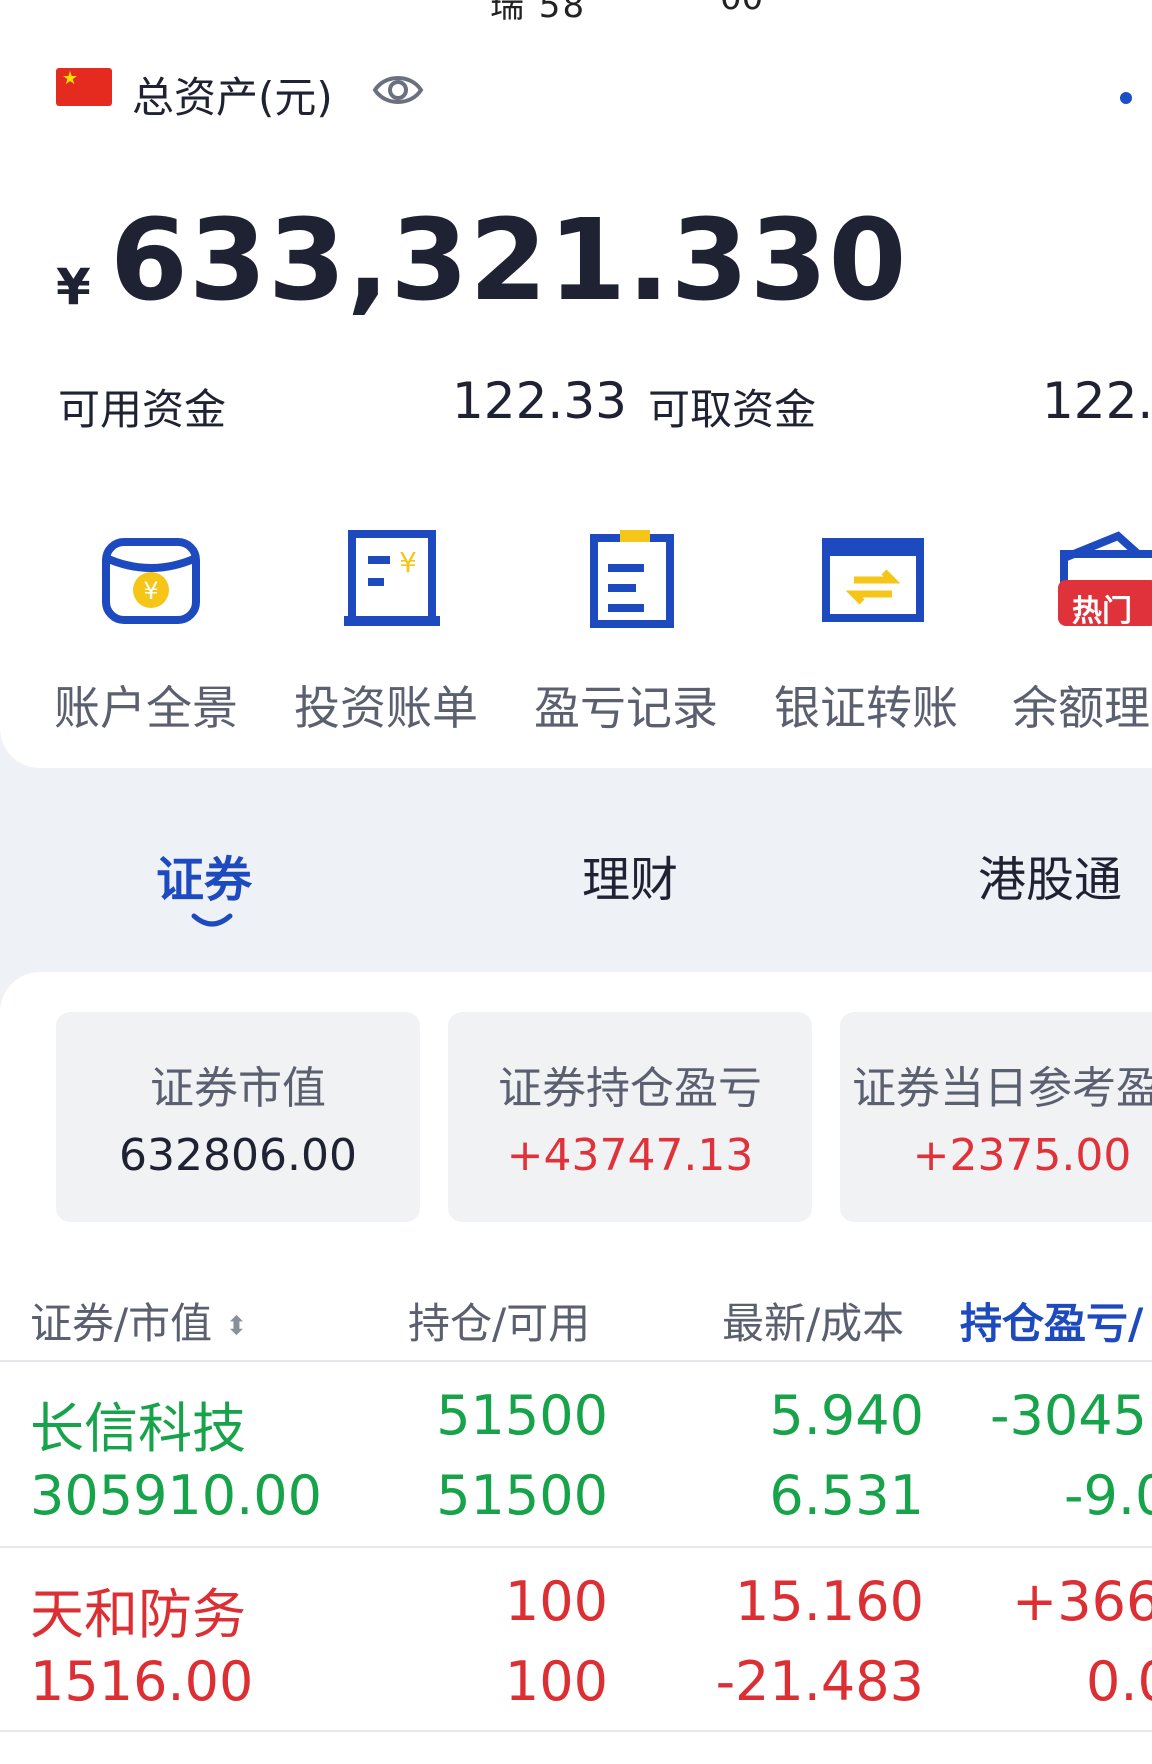 This screenshot has width=1152, height=1764. Describe the element at coordinates (1081, 705) in the screenshot. I see `quick-action-label: 余额理` at that location.